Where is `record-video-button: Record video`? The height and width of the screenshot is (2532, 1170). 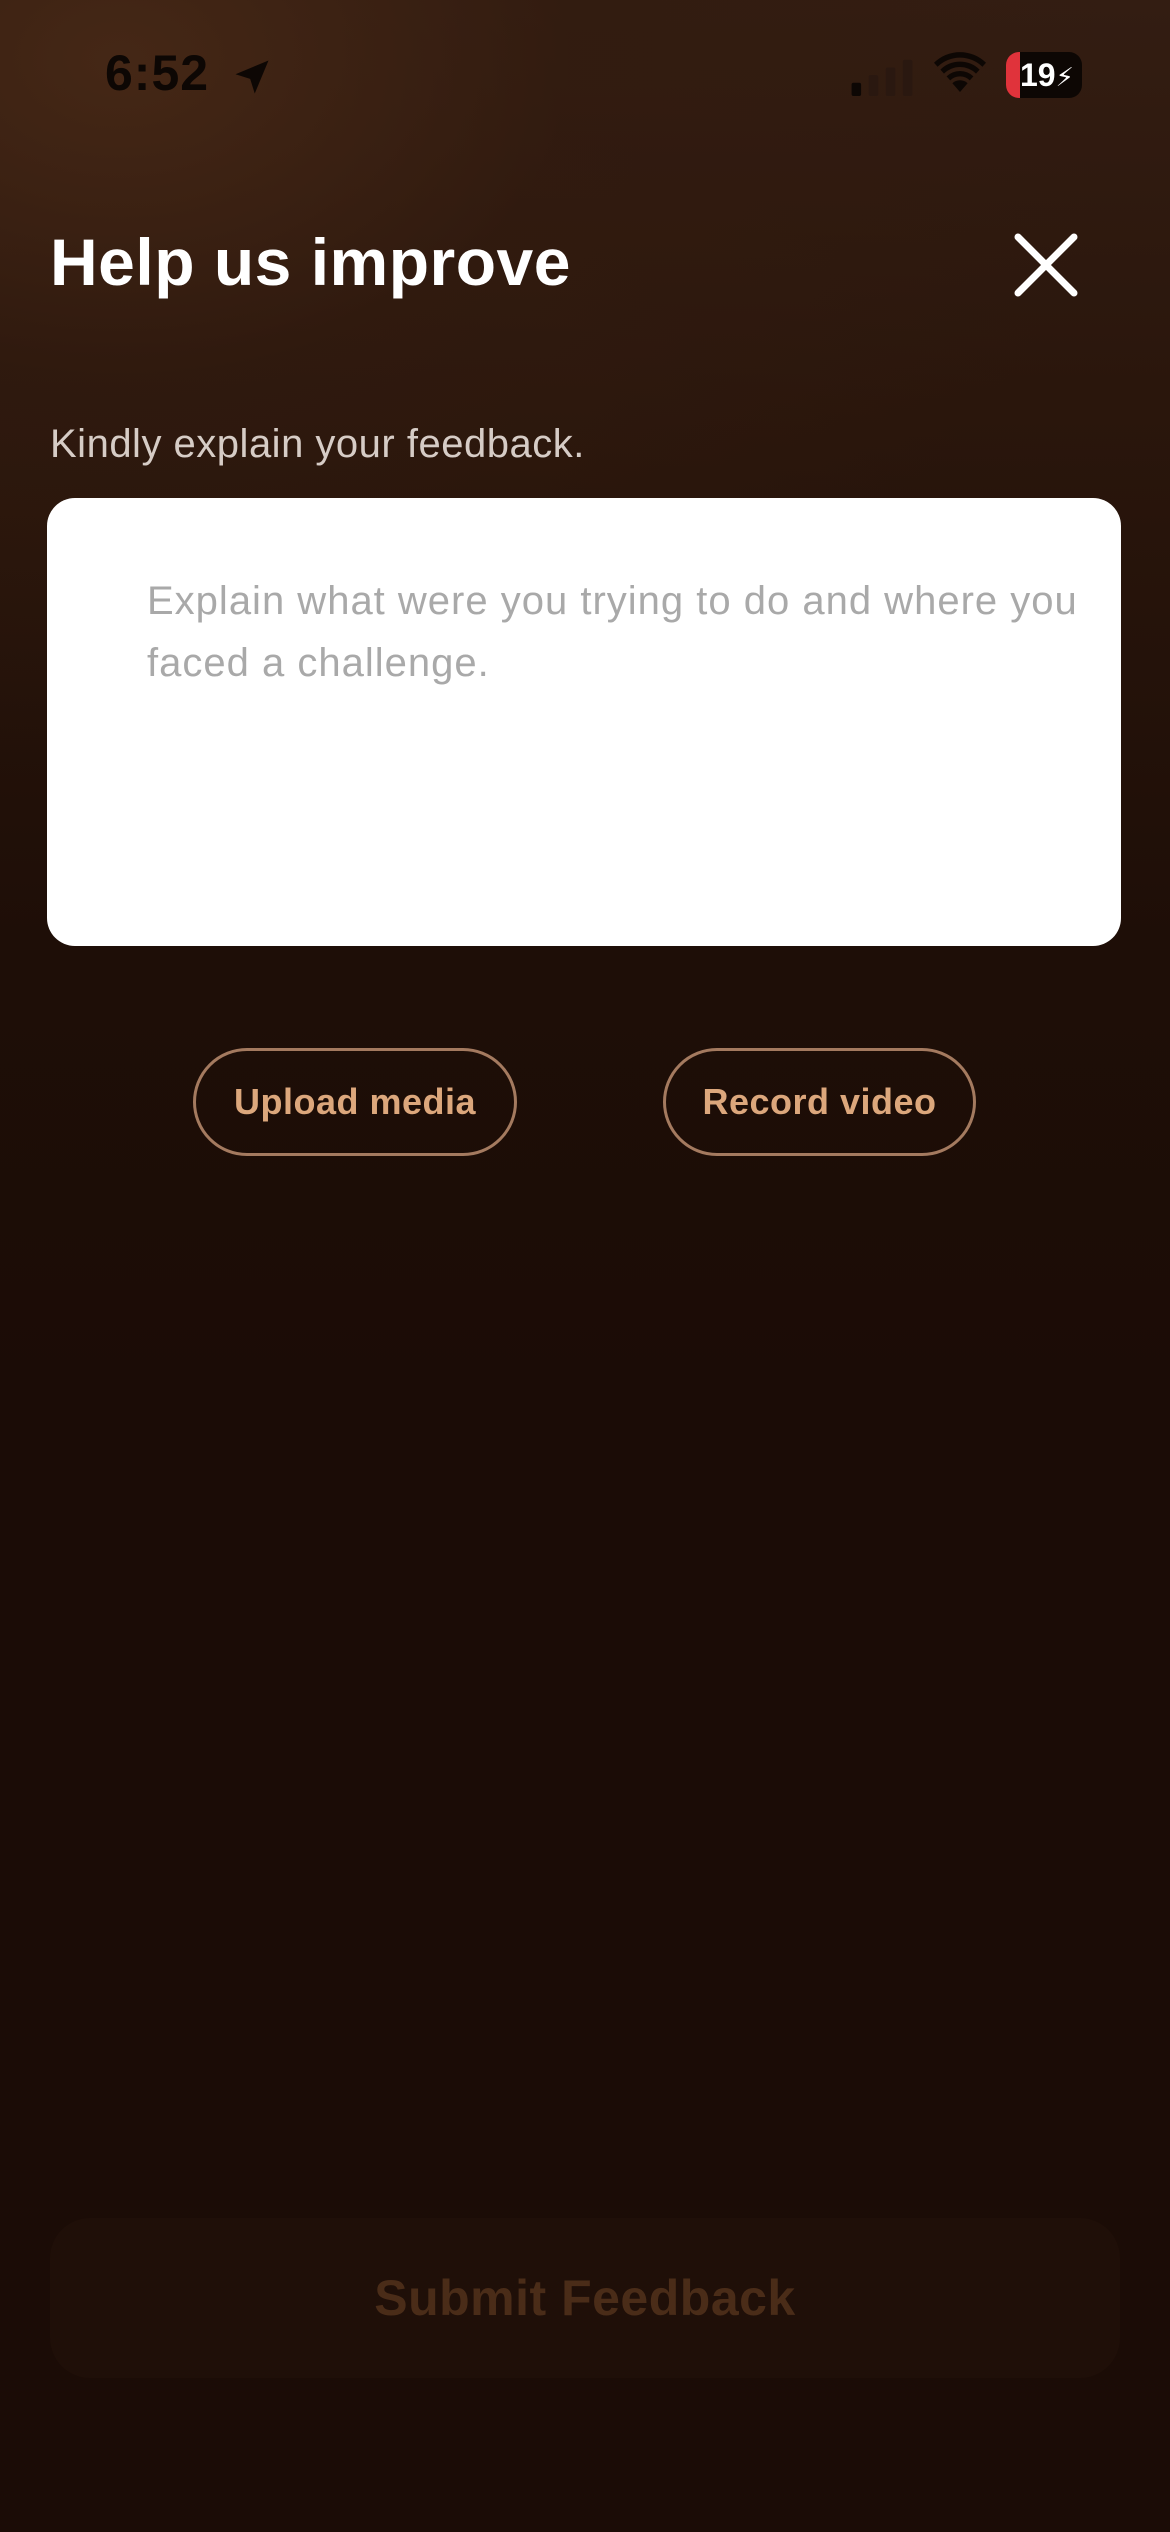
record-video-button: Record video is located at coordinates (819, 1102).